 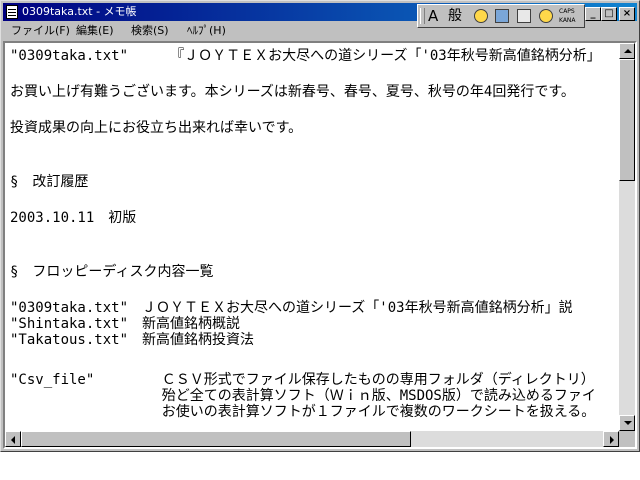 I want to click on text-line: 2003.10.11 初版, so click(x=73, y=218).